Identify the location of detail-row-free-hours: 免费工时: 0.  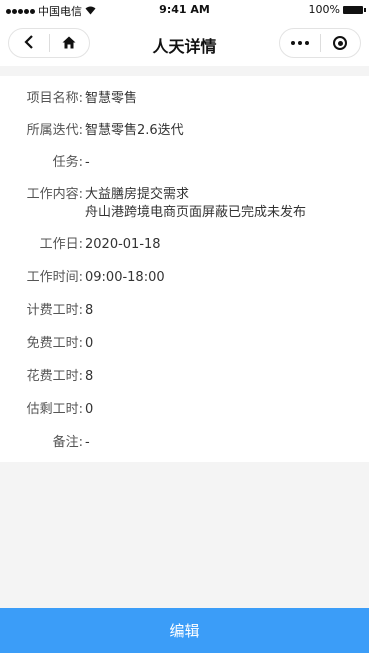
(184, 344).